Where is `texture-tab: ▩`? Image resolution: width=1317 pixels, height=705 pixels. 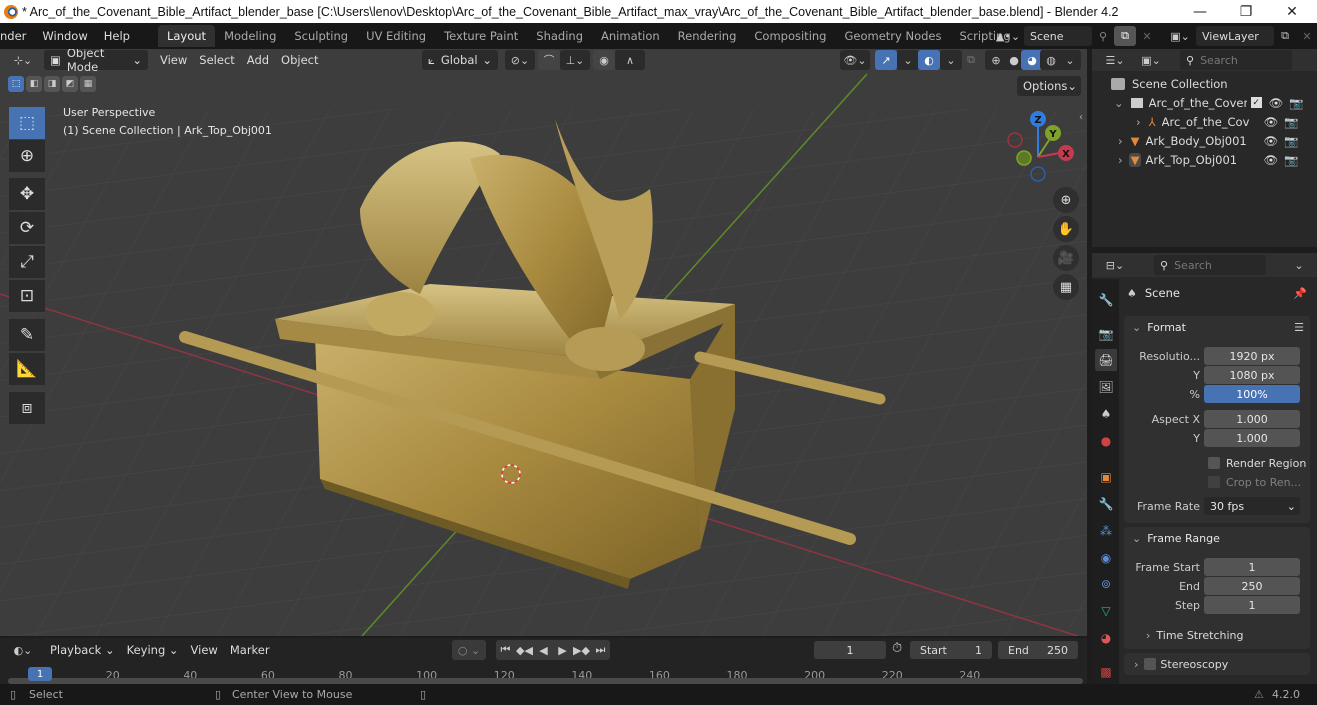
texture-tab: ▩ is located at coordinates (1106, 672).